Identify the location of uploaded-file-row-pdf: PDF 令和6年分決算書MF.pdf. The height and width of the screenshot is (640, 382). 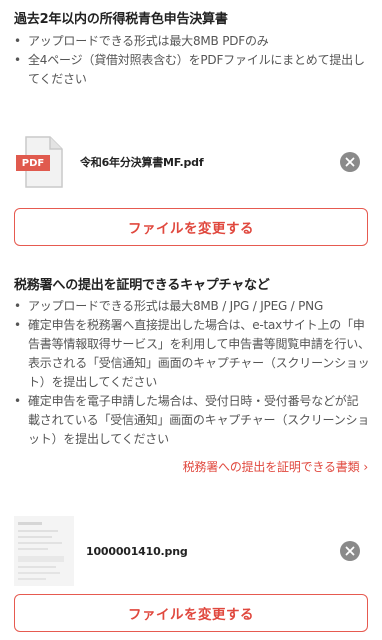
(191, 162).